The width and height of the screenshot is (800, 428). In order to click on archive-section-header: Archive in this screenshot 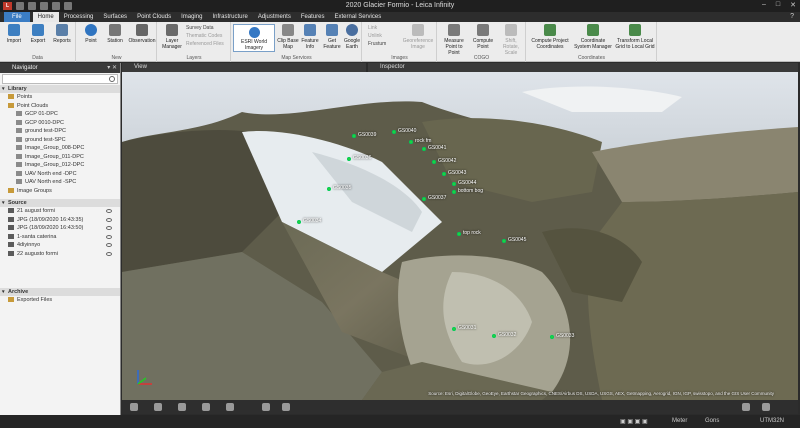, I will do `click(60, 292)`.